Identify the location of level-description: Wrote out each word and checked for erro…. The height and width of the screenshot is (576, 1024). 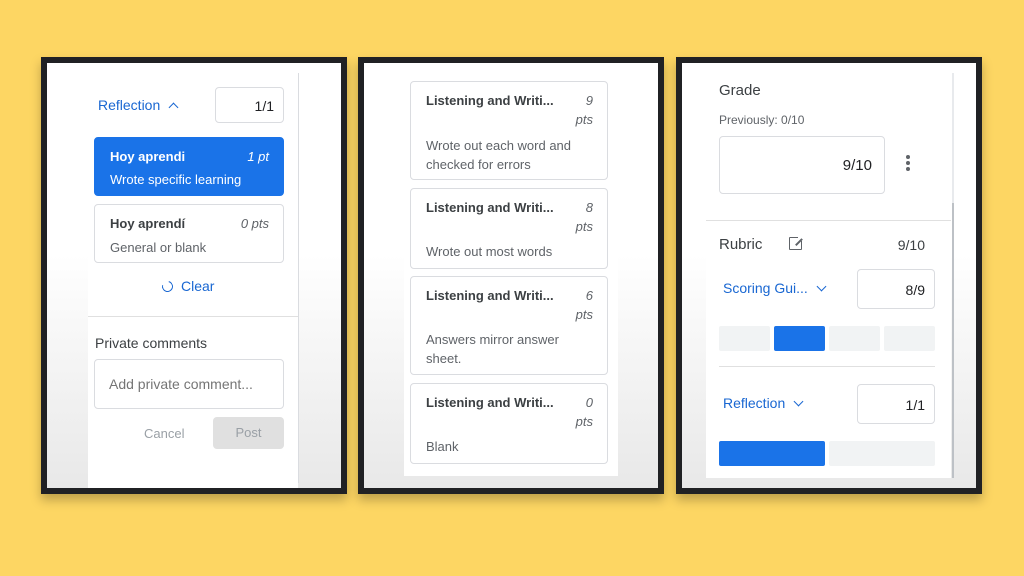
(499, 155).